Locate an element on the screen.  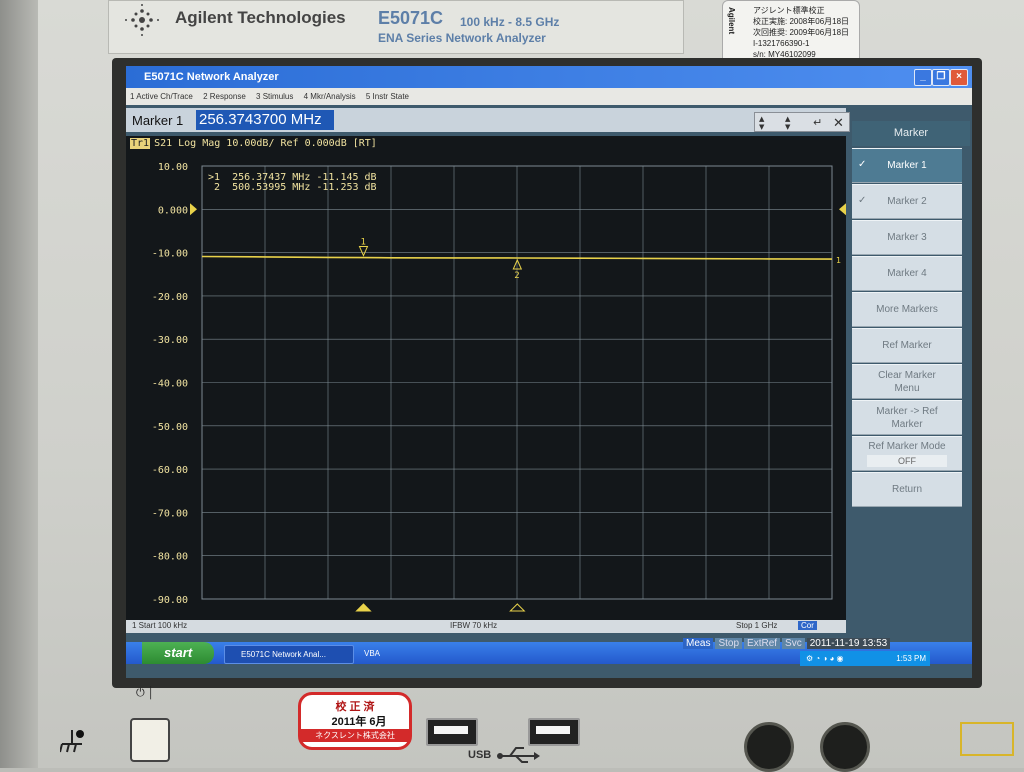
tray-icons: ⚙ ◔ ◑ ◕ ◉ is located at coordinates (822, 658).